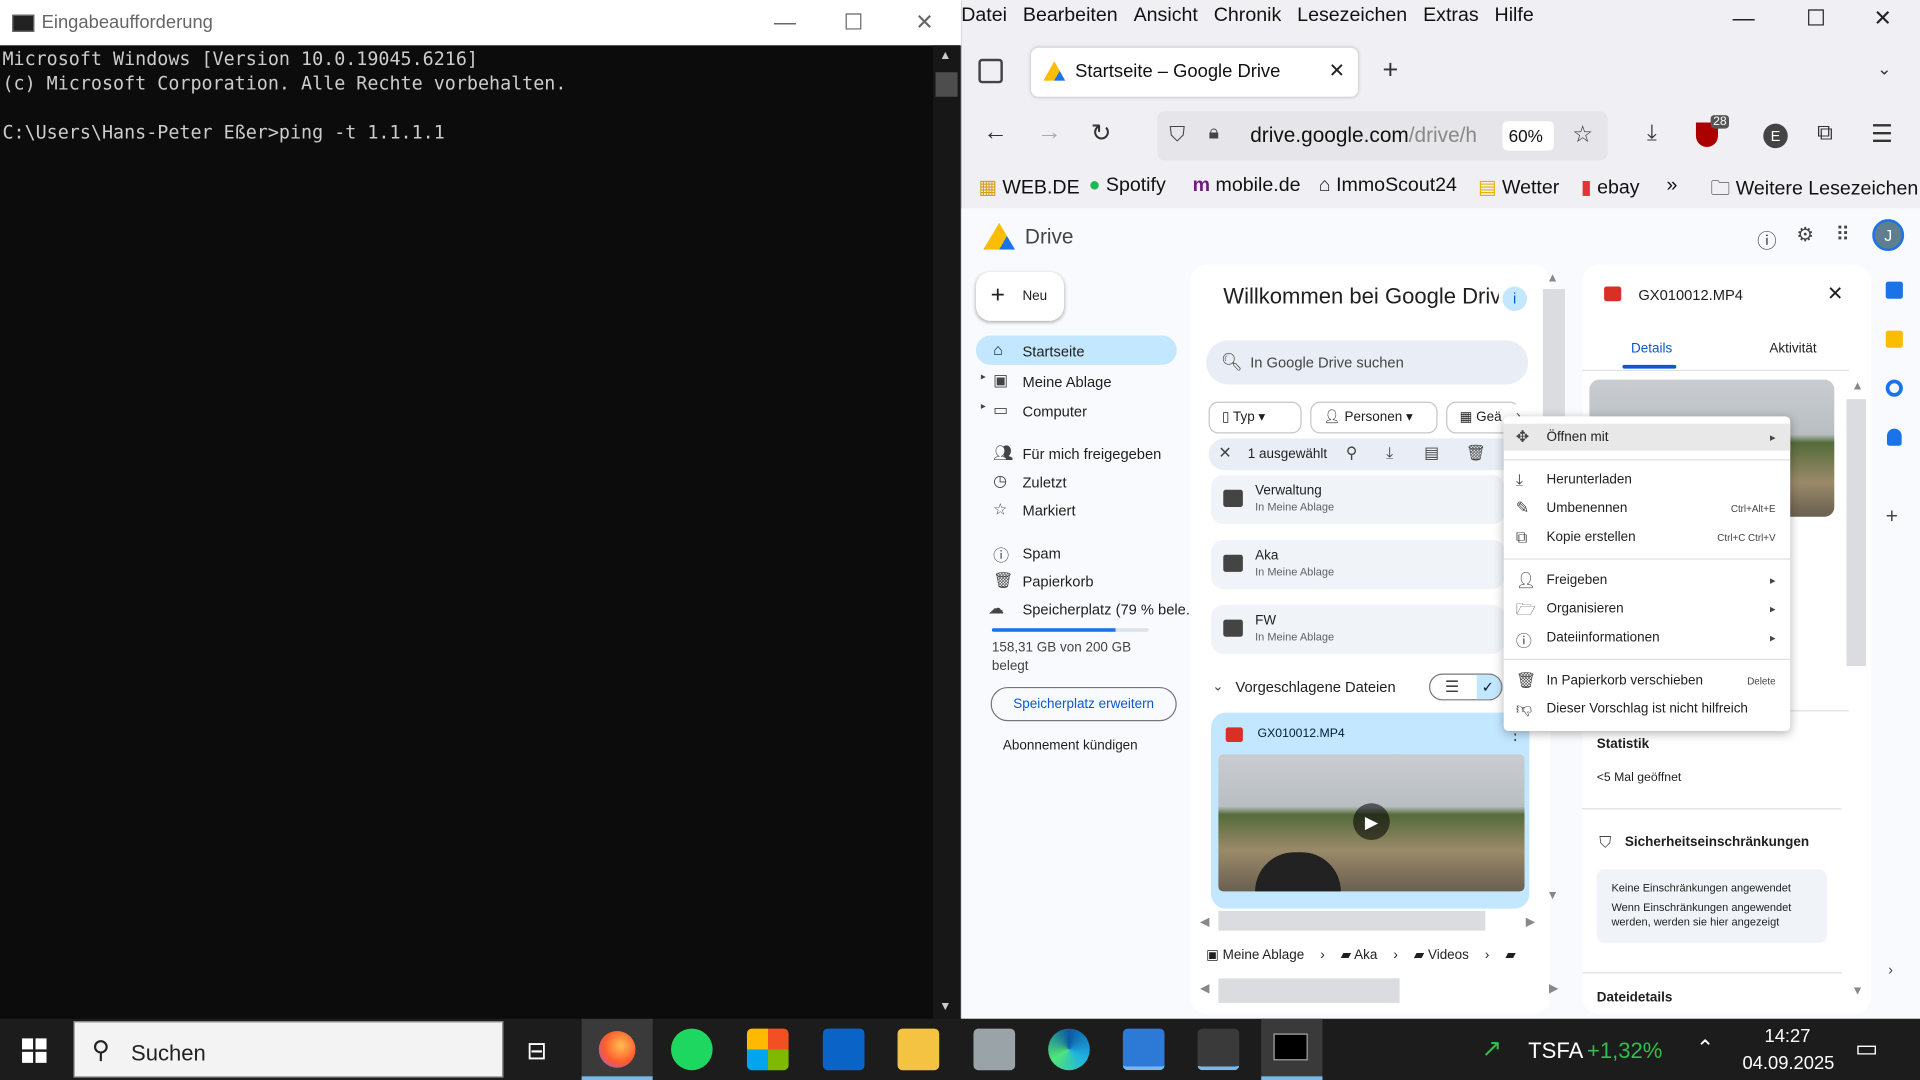 This screenshot has width=1920, height=1080. Describe the element at coordinates (1514, 299) in the screenshot. I see `info-icon: i` at that location.